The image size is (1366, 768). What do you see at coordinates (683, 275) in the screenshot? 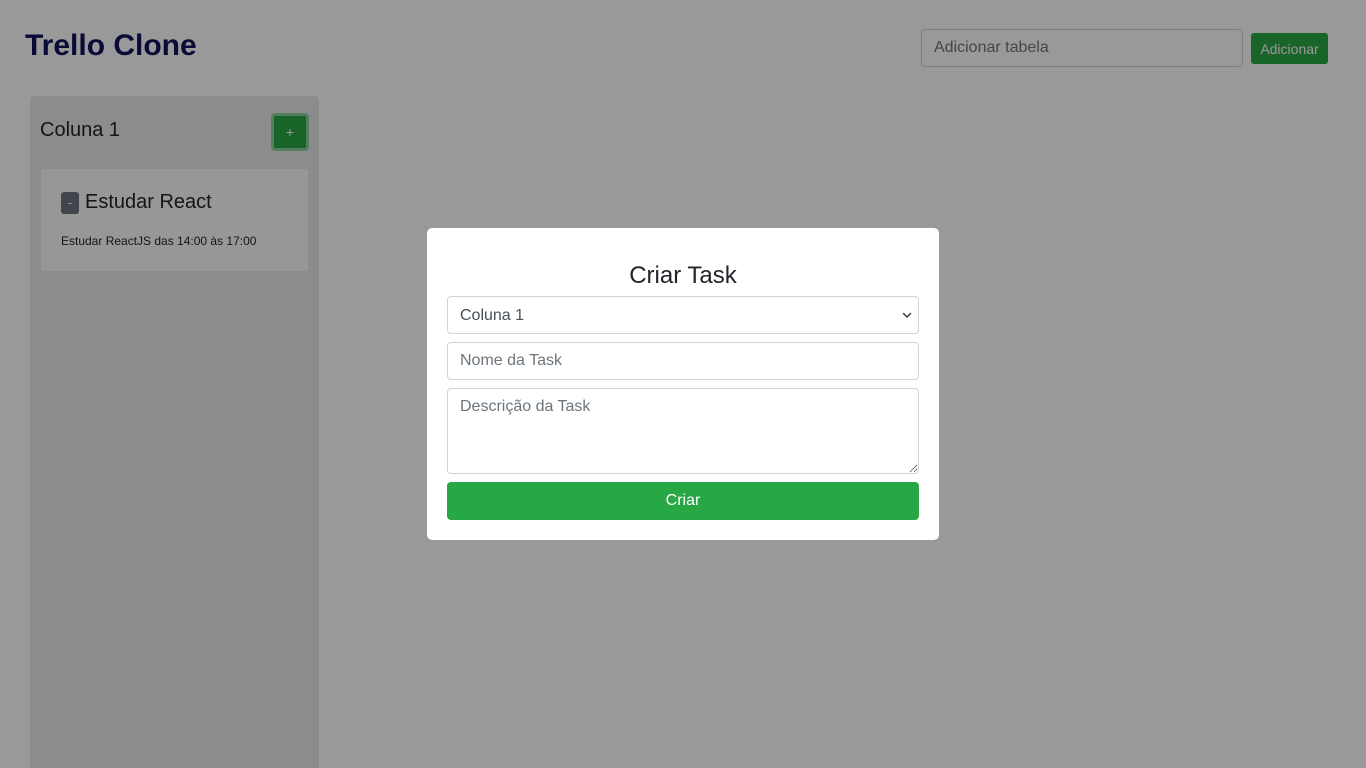
I see `modal-title: Criar Task` at bounding box center [683, 275].